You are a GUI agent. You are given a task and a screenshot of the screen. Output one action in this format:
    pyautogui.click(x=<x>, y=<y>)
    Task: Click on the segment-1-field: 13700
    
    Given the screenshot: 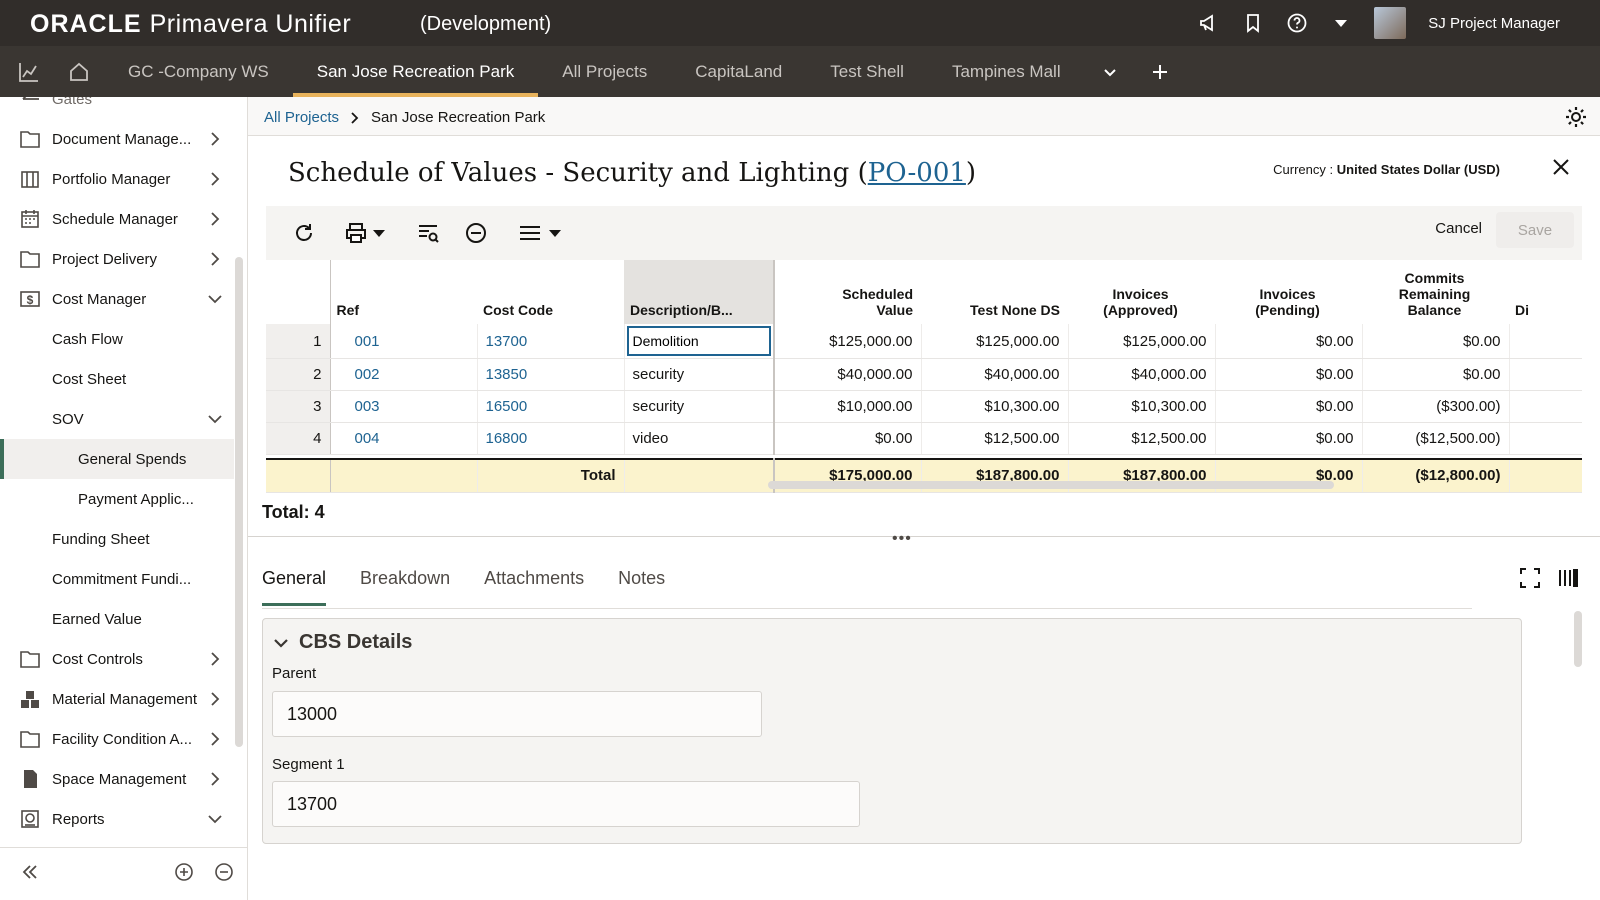 What is the action you would take?
    pyautogui.click(x=566, y=804)
    